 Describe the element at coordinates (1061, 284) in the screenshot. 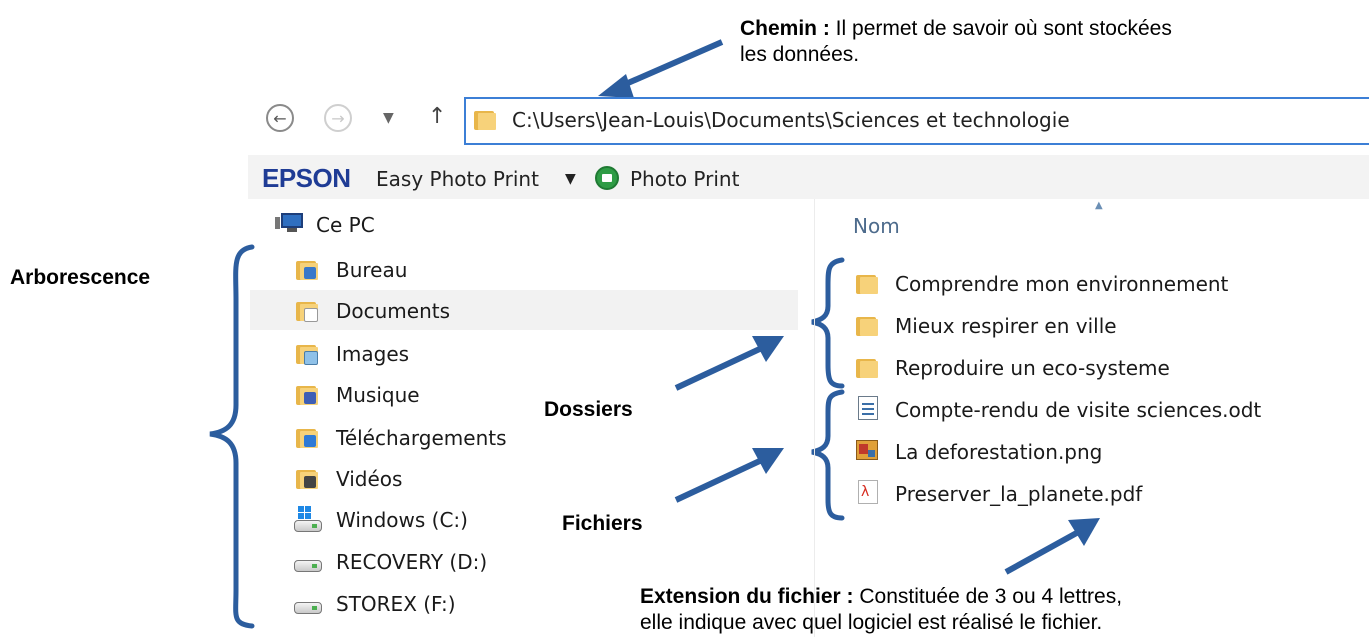

I see `folder-item-comprendre: Comprendre mon environnement` at that location.